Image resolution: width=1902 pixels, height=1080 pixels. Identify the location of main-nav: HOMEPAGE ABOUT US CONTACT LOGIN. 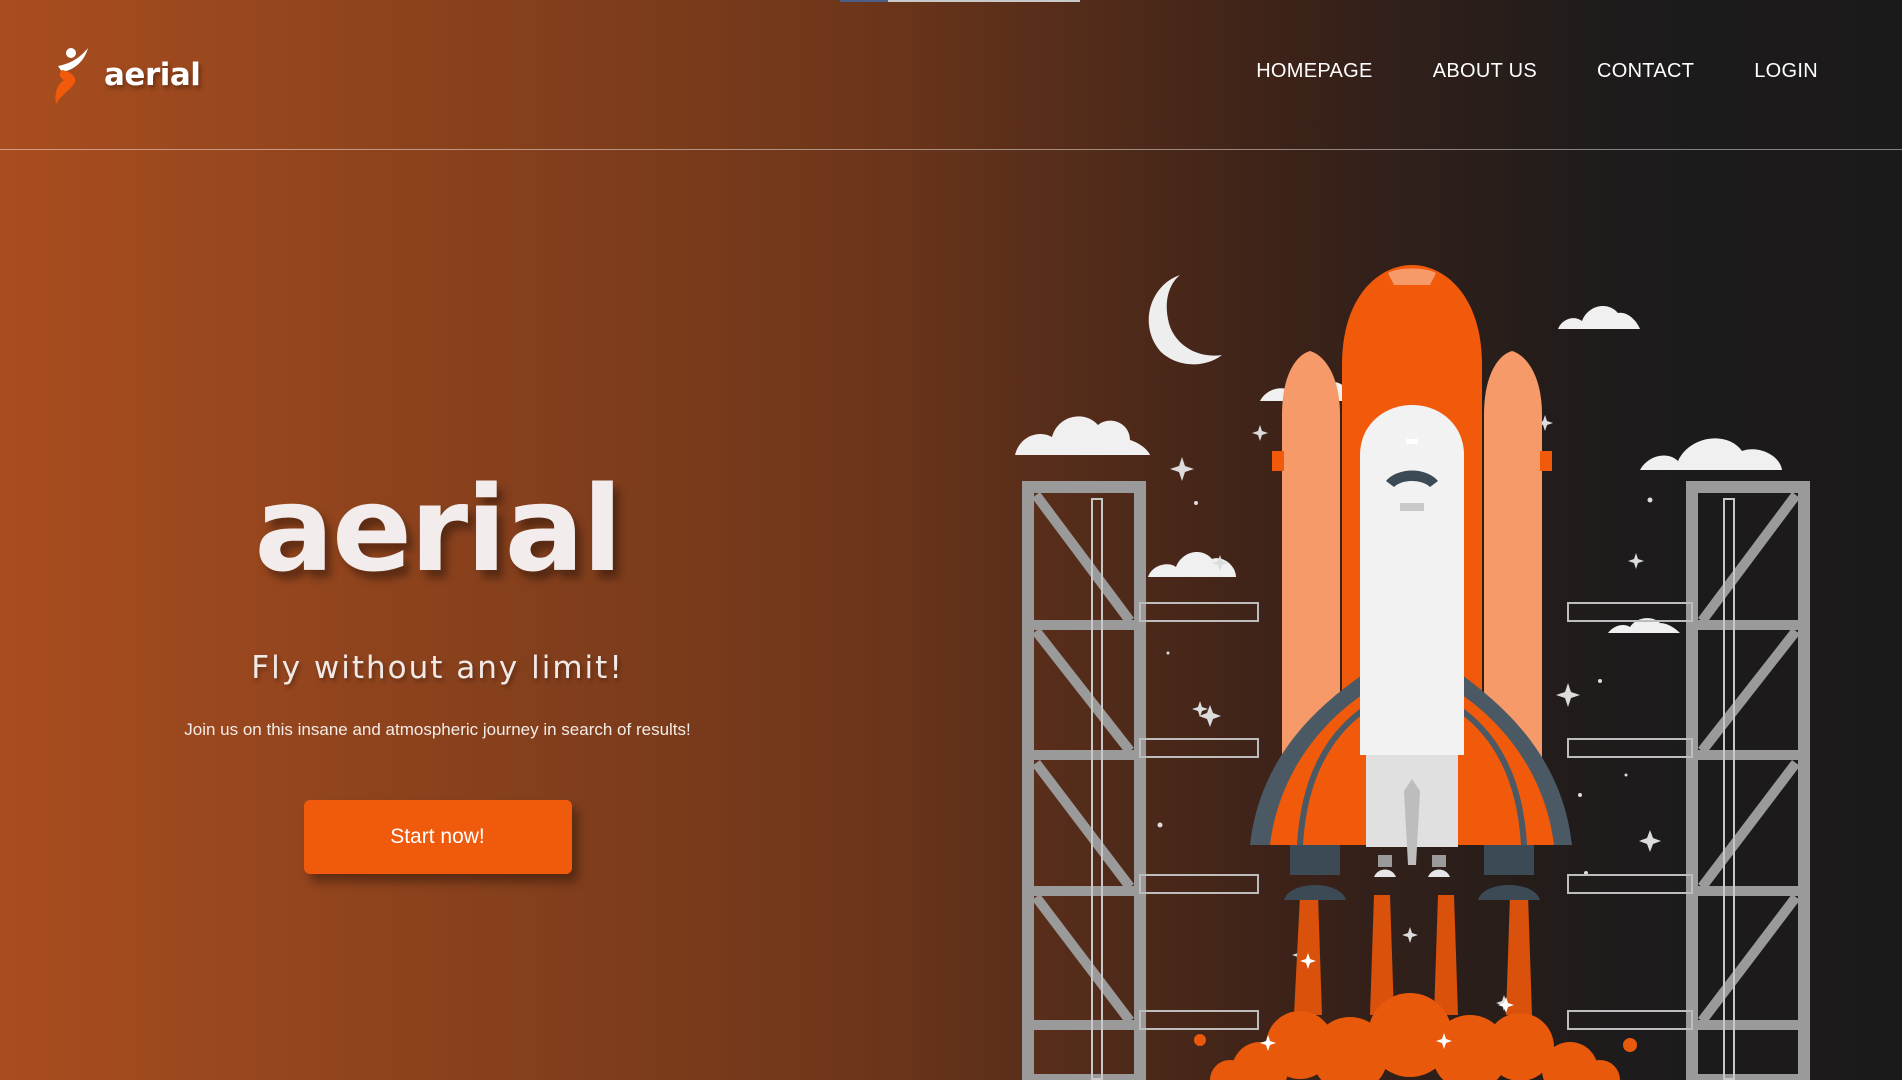
(1537, 71).